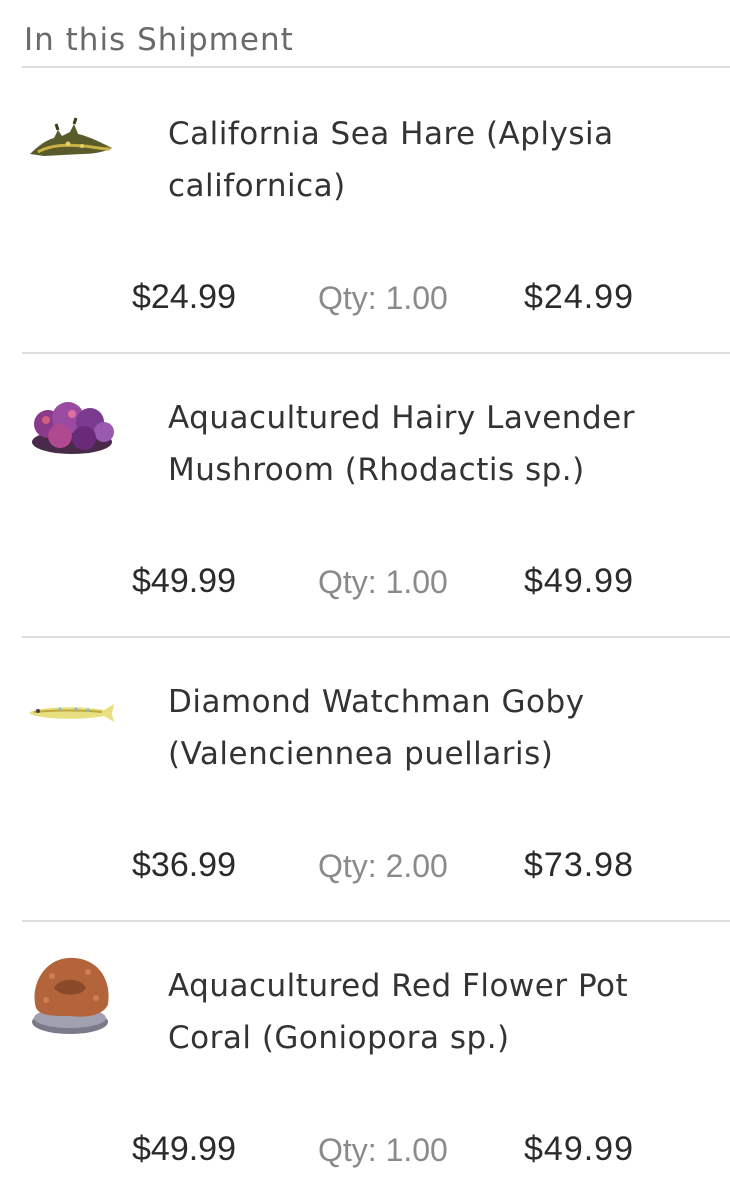  Describe the element at coordinates (376, 43) in the screenshot. I see `shipment-section-header: In this Shipment` at that location.